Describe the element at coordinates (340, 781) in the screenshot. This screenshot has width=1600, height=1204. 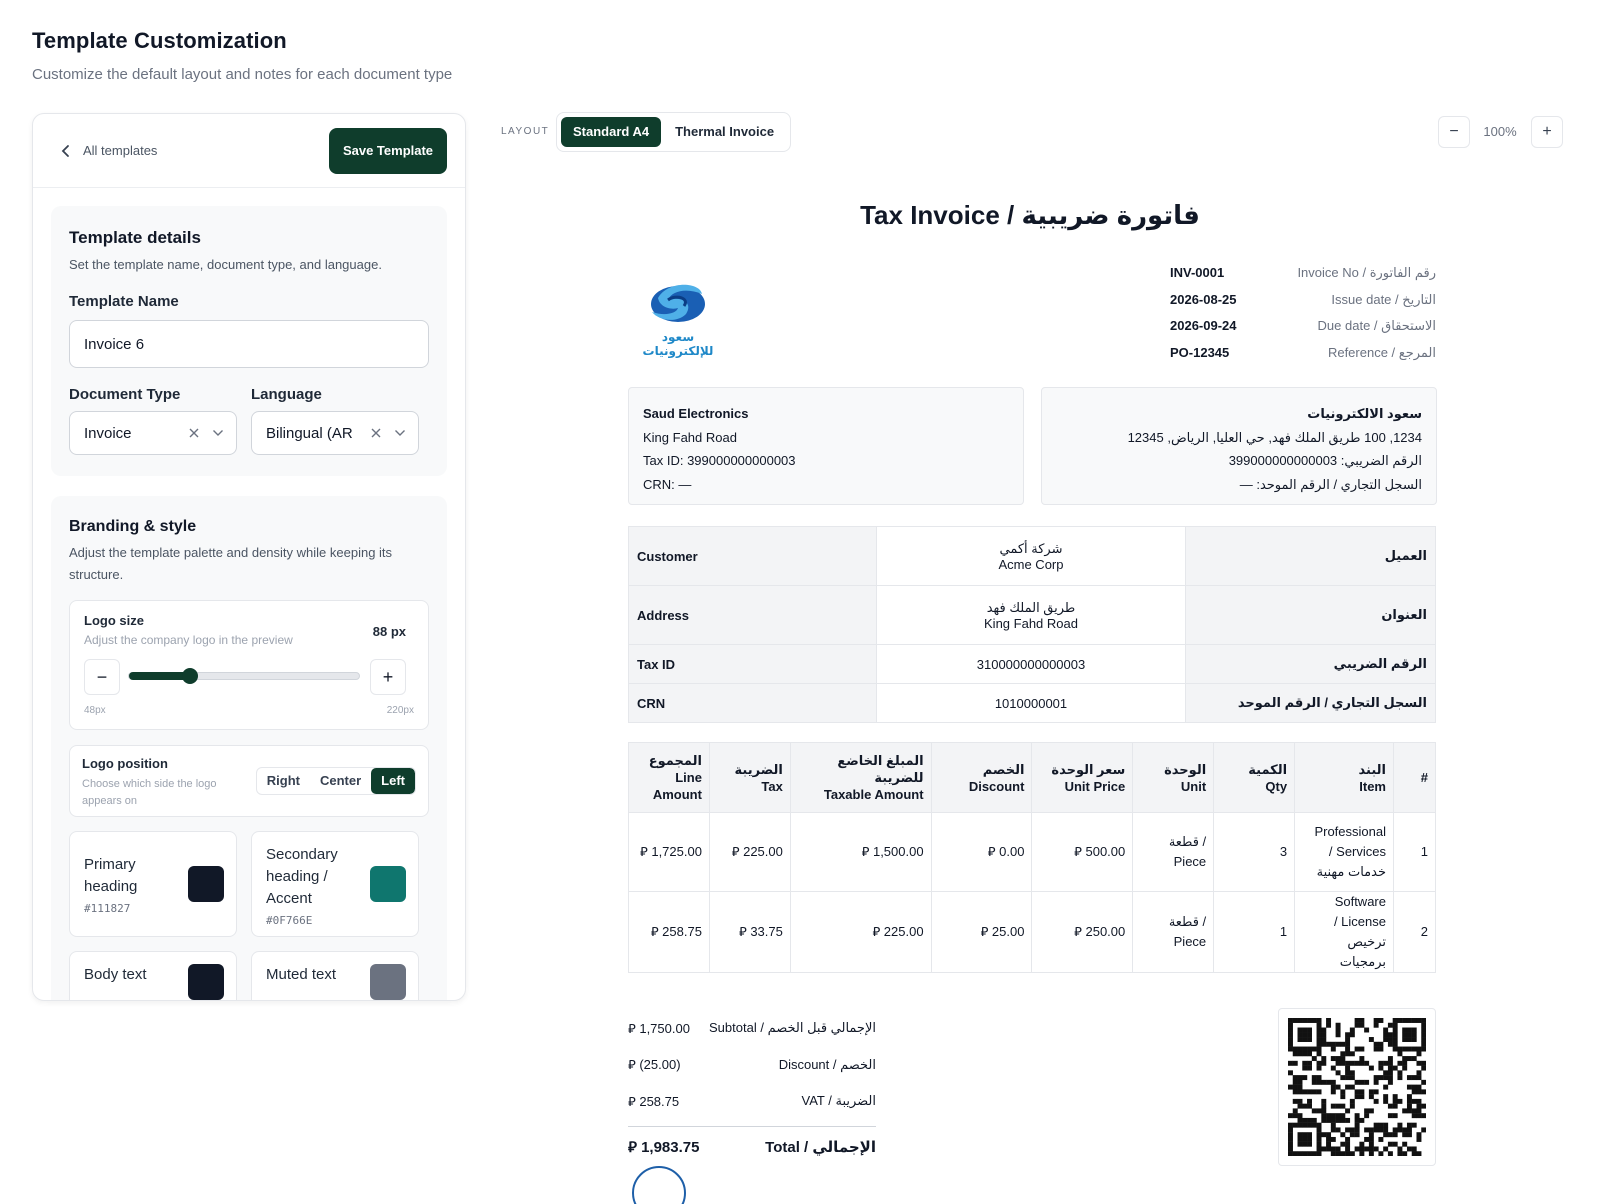
I see `logo-position-center: Center` at that location.